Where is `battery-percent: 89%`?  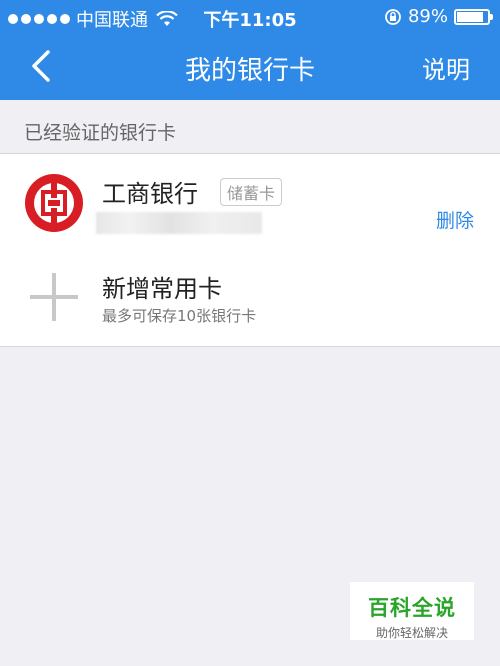
battery-percent: 89% is located at coordinates (427, 16).